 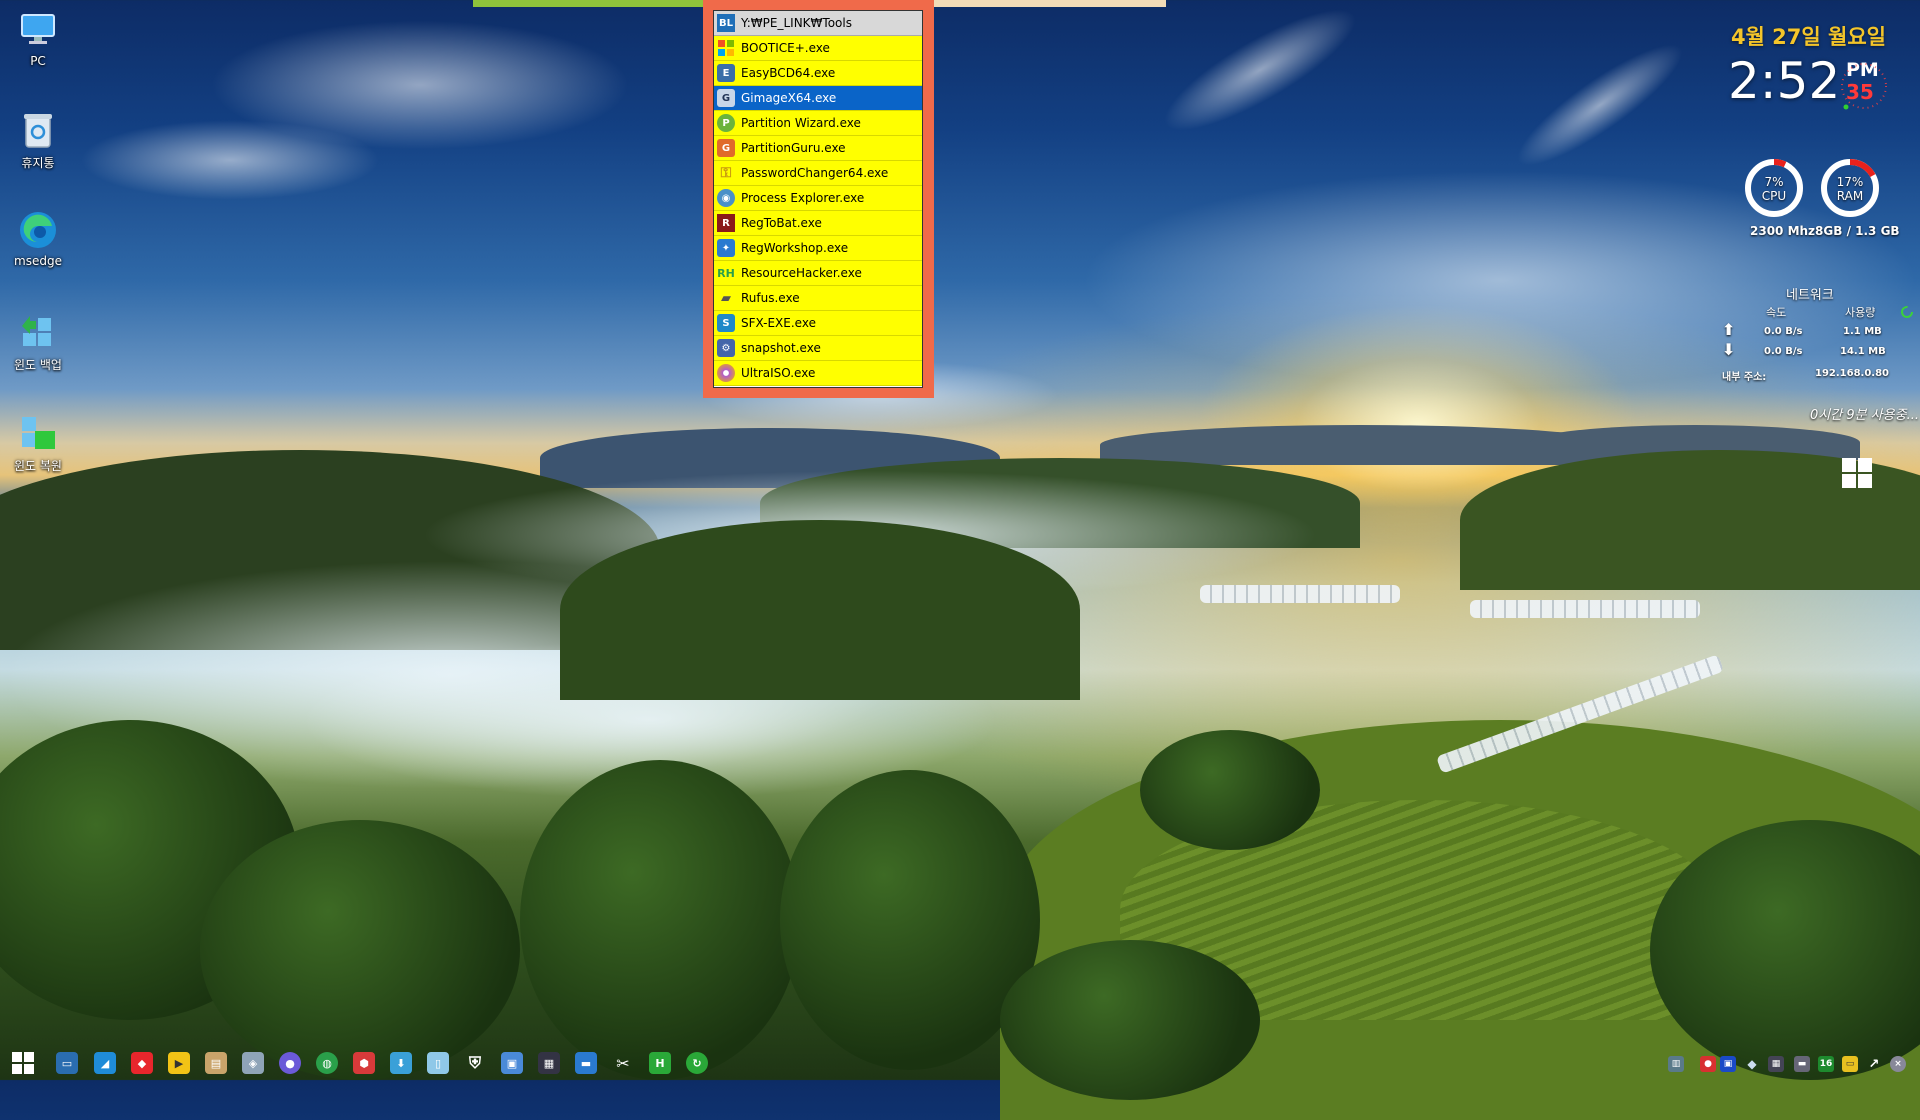 What do you see at coordinates (1676, 1064) in the screenshot?
I see `network-tray-icon: ▥` at bounding box center [1676, 1064].